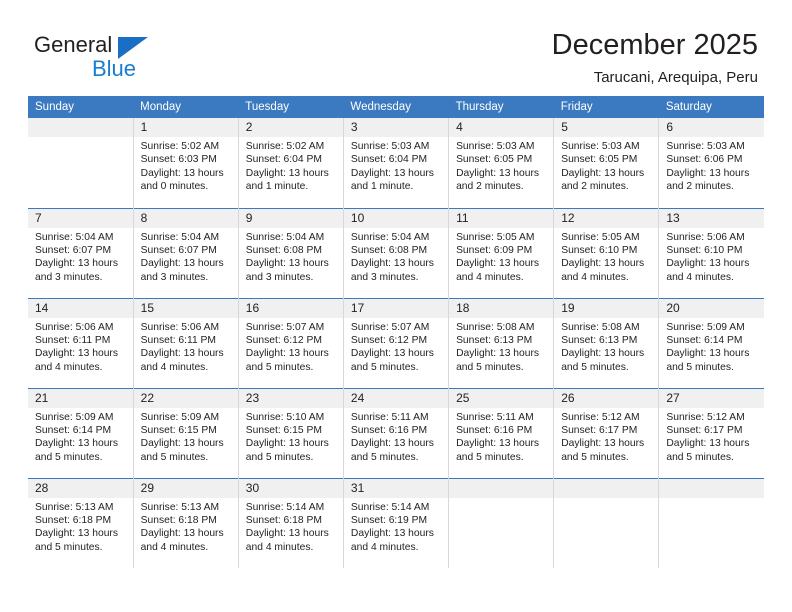 This screenshot has height=612, width=792. Describe the element at coordinates (396, 218) in the screenshot. I see `day-number: 10` at that location.